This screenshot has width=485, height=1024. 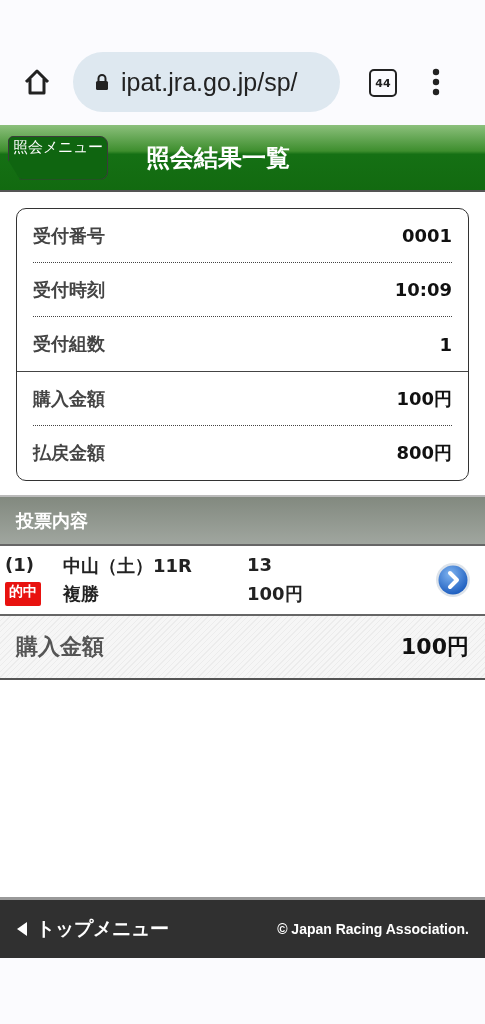 What do you see at coordinates (275, 594) in the screenshot?
I see `bet-amount: 100円` at bounding box center [275, 594].